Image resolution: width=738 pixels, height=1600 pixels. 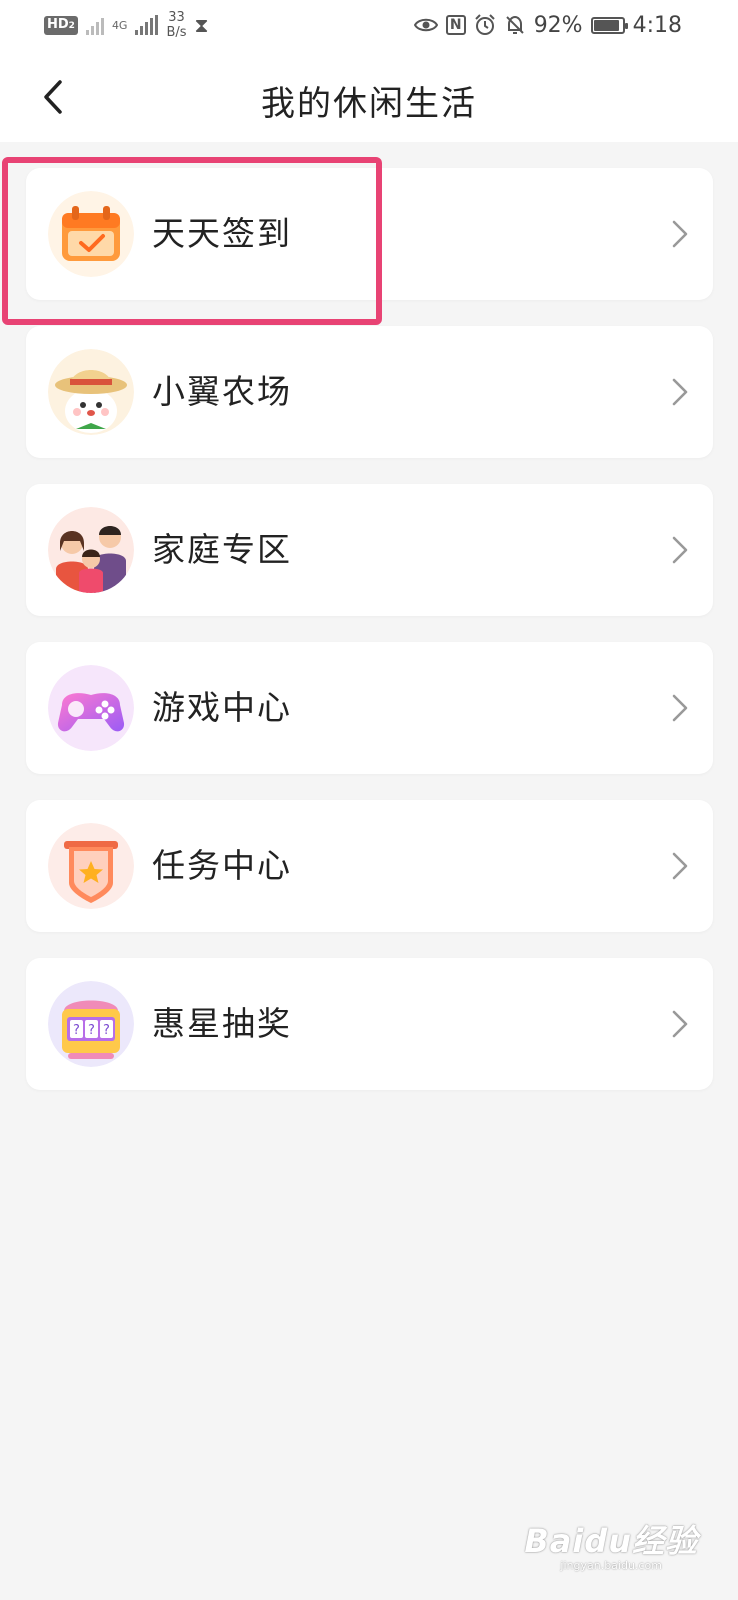 I want to click on speed-value: 33, so click(x=176, y=17).